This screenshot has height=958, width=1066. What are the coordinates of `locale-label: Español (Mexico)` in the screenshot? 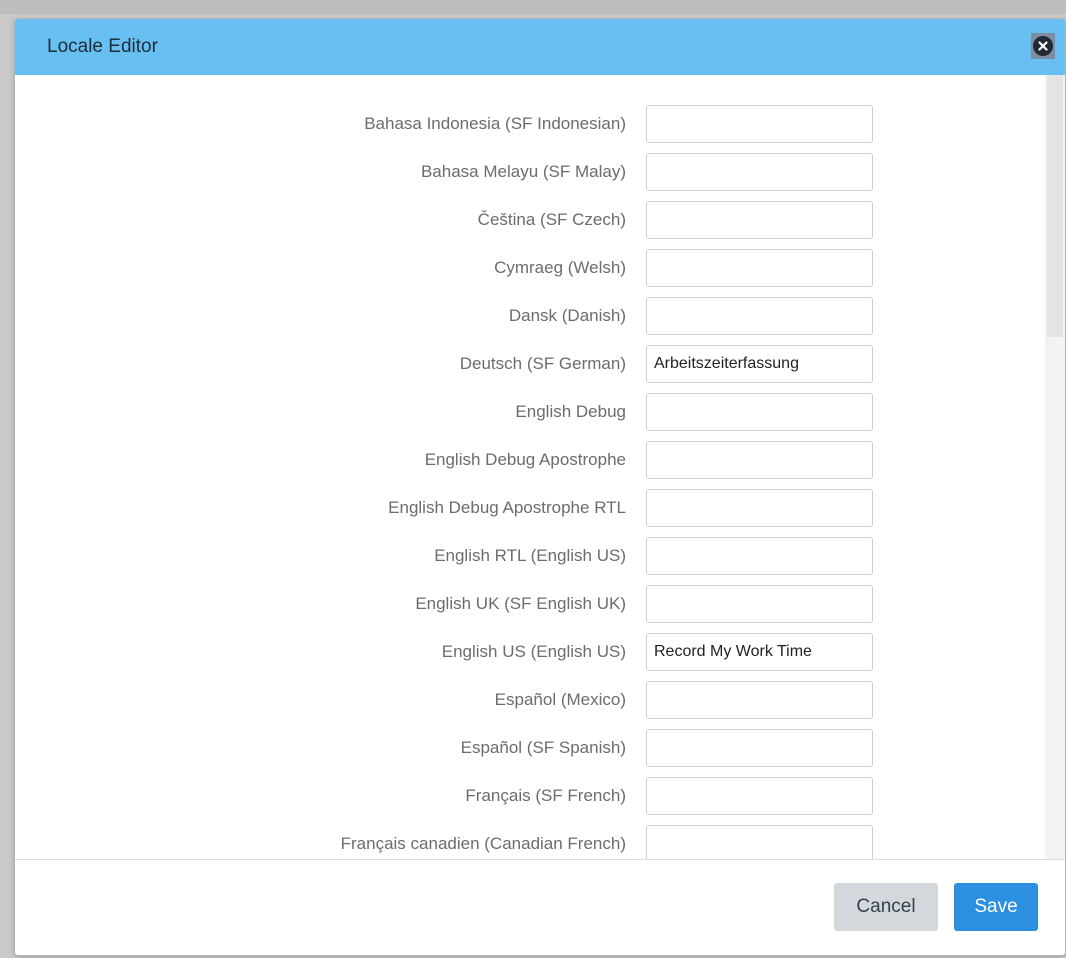 It's located at (560, 699).